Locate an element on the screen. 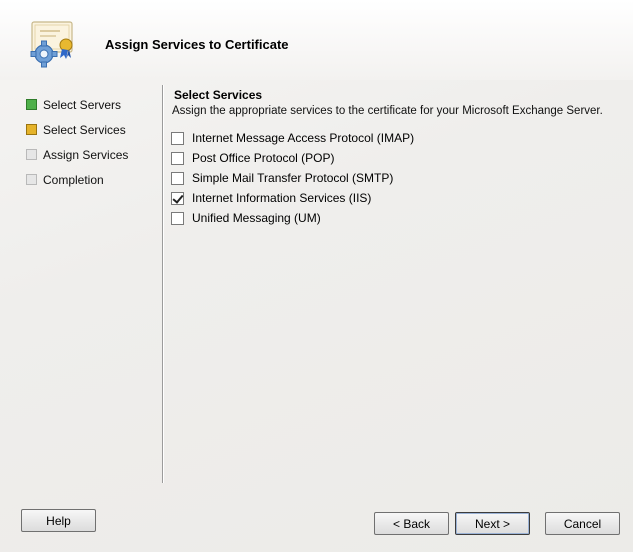 The height and width of the screenshot is (552, 633). cancel-button: Cancel is located at coordinates (582, 523).